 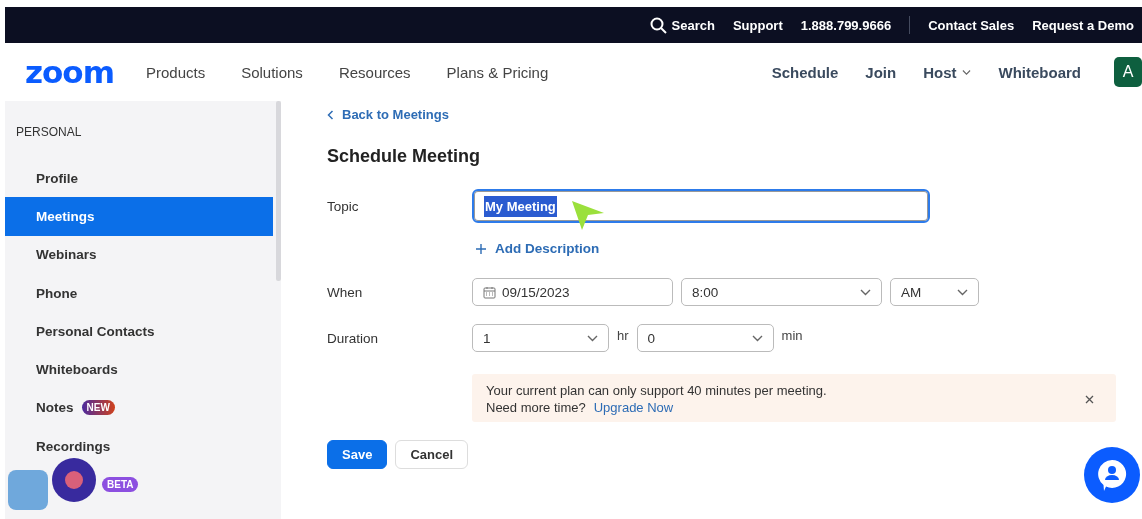 I want to click on sidebar-item: Meetings, so click(x=139, y=216).